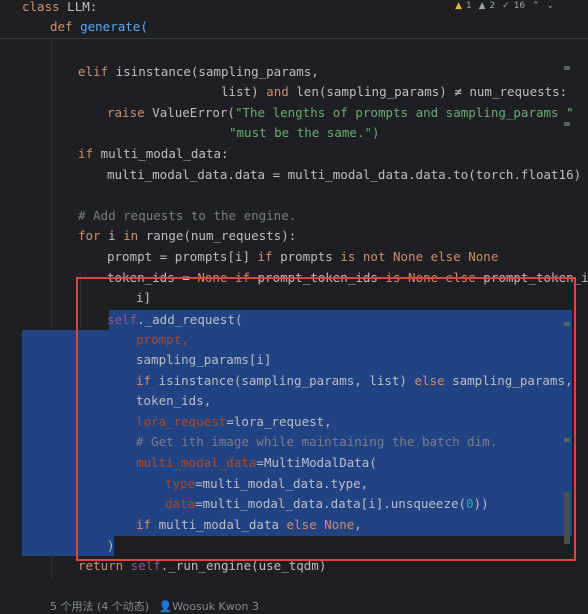 The width and height of the screenshot is (588, 614). I want to click on code-line: if multi_modal_data:, so click(153, 153).